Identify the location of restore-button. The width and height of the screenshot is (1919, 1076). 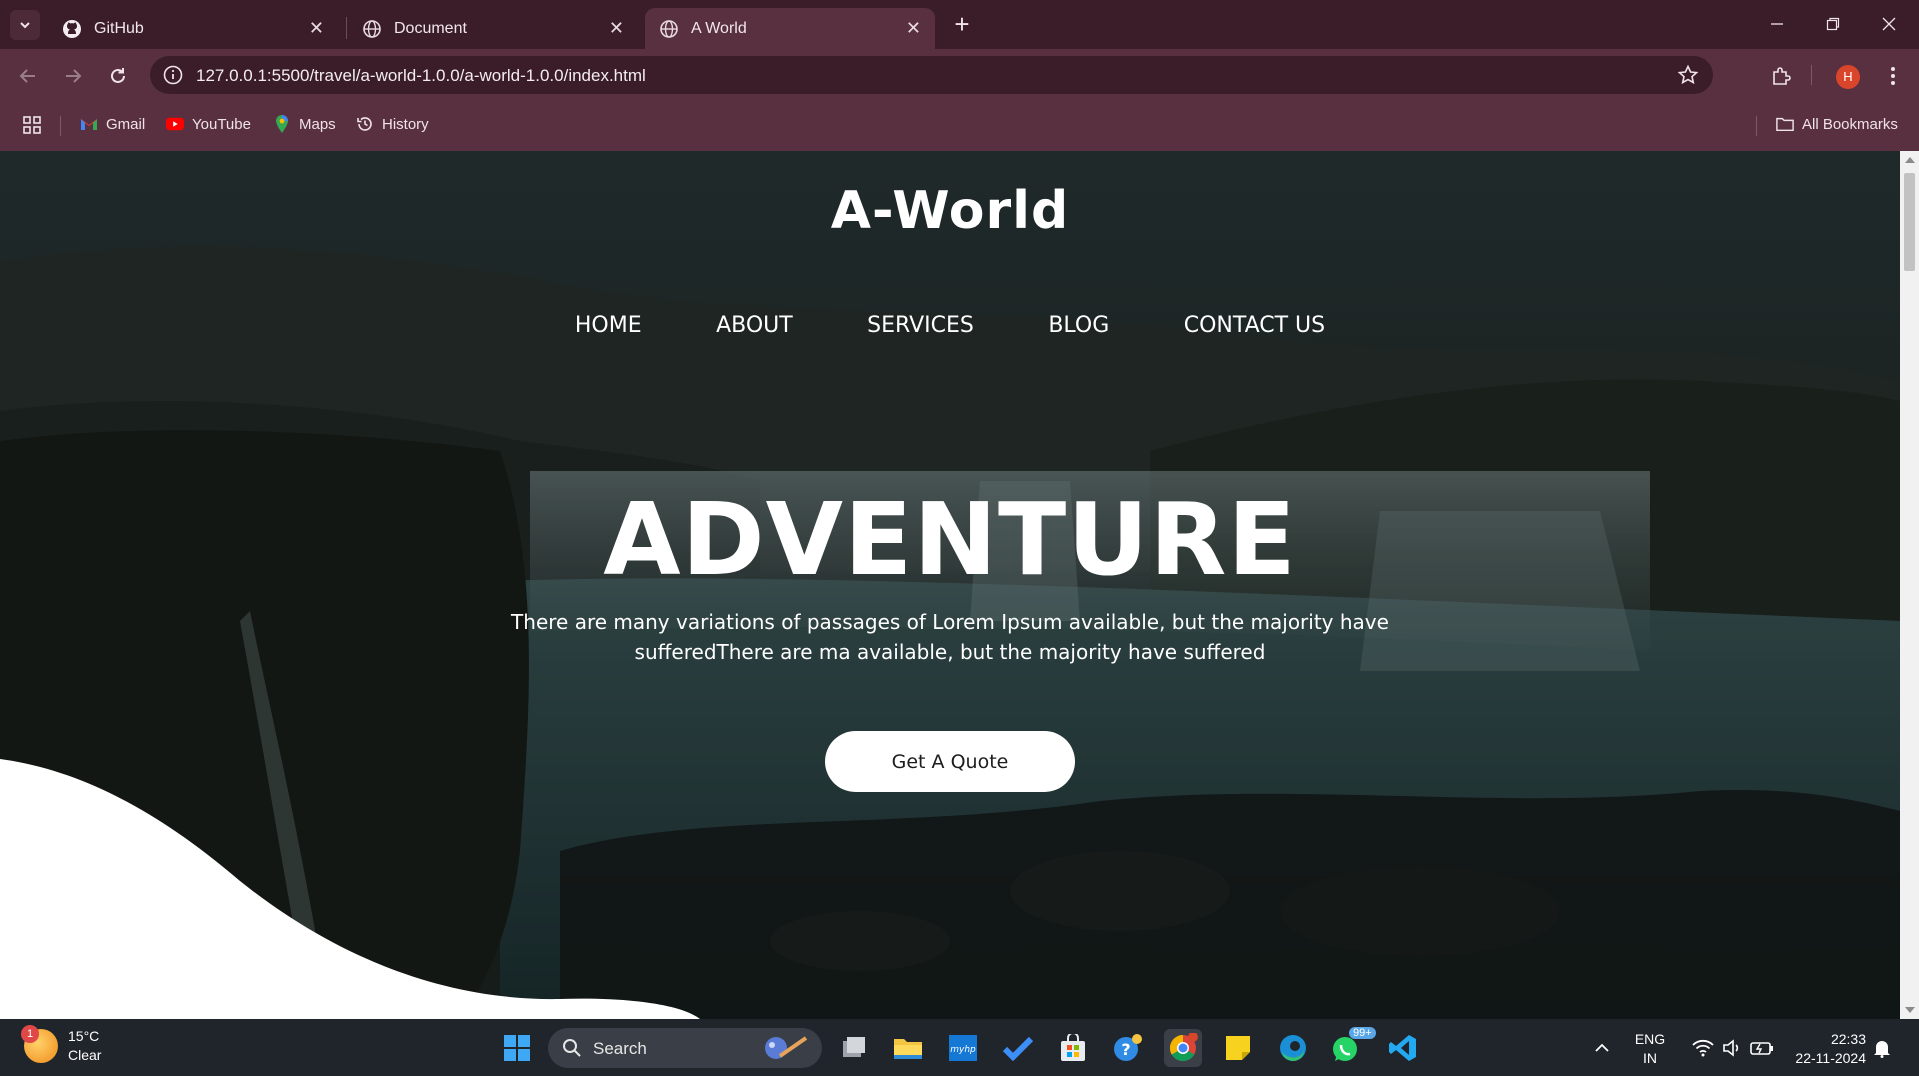
(1833, 24).